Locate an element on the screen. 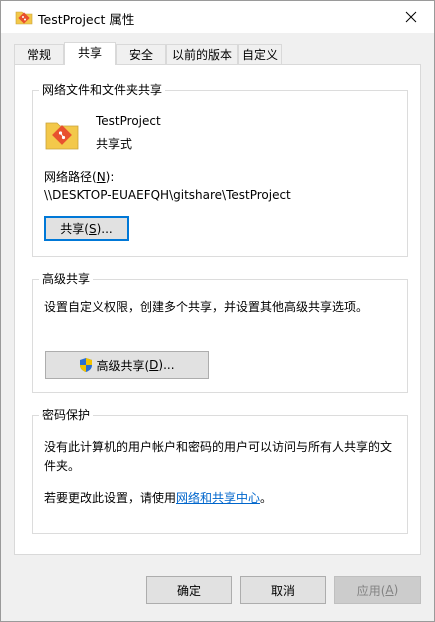 Image resolution: width=435 pixels, height=622 pixels. cancel-button: 取消 is located at coordinates (283, 590).